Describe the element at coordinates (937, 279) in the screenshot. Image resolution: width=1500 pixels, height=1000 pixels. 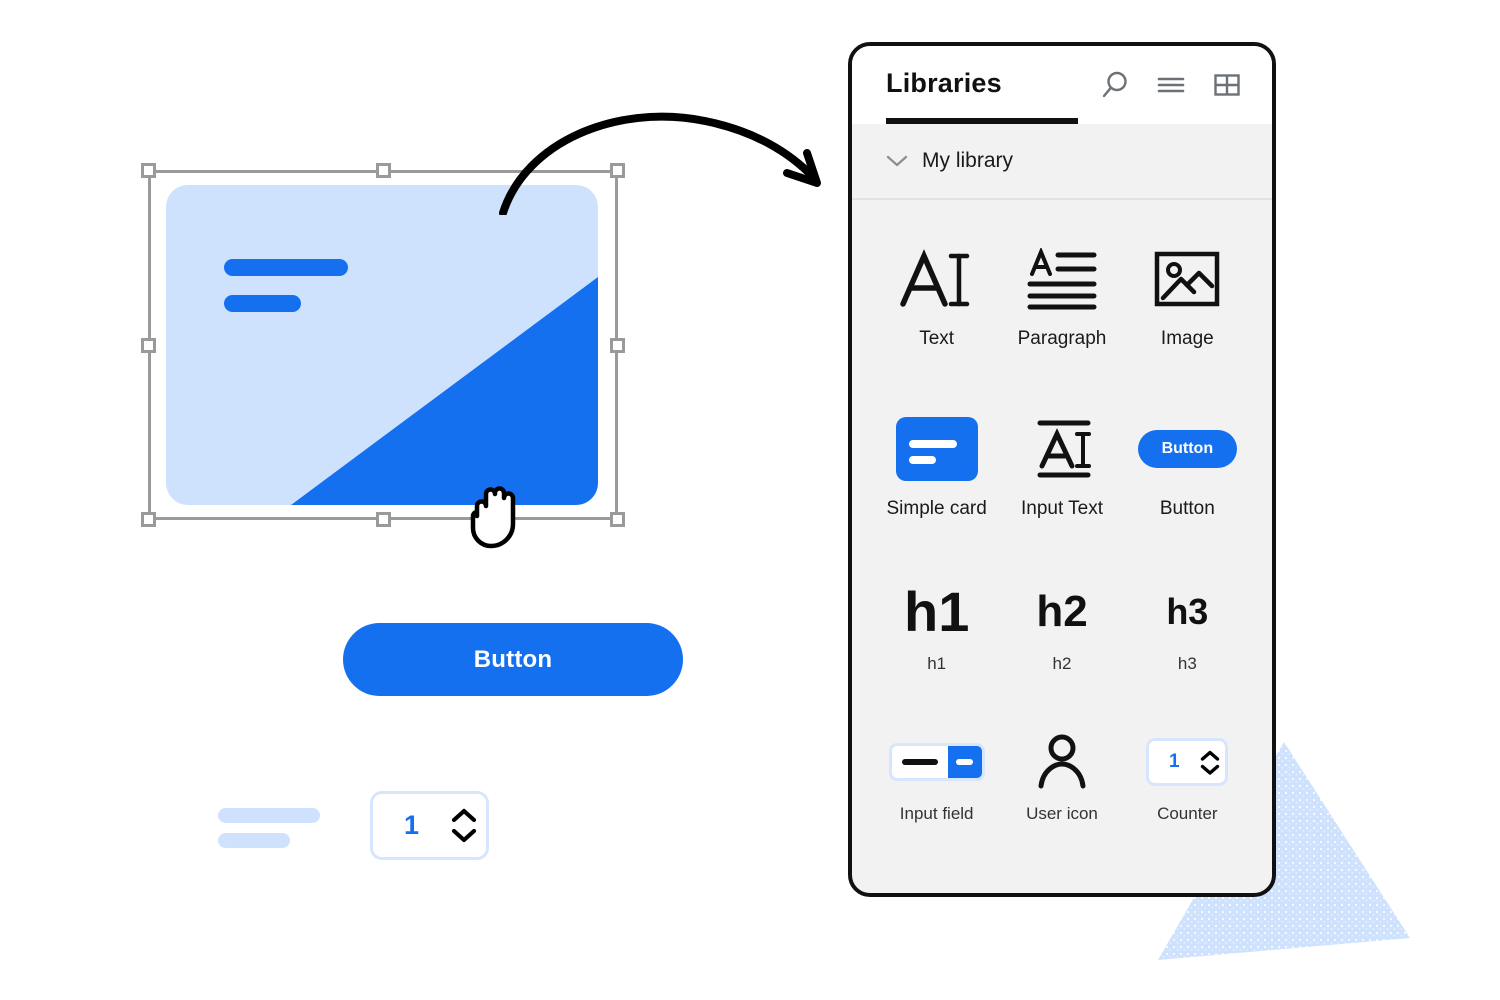
I see `text-icon` at that location.